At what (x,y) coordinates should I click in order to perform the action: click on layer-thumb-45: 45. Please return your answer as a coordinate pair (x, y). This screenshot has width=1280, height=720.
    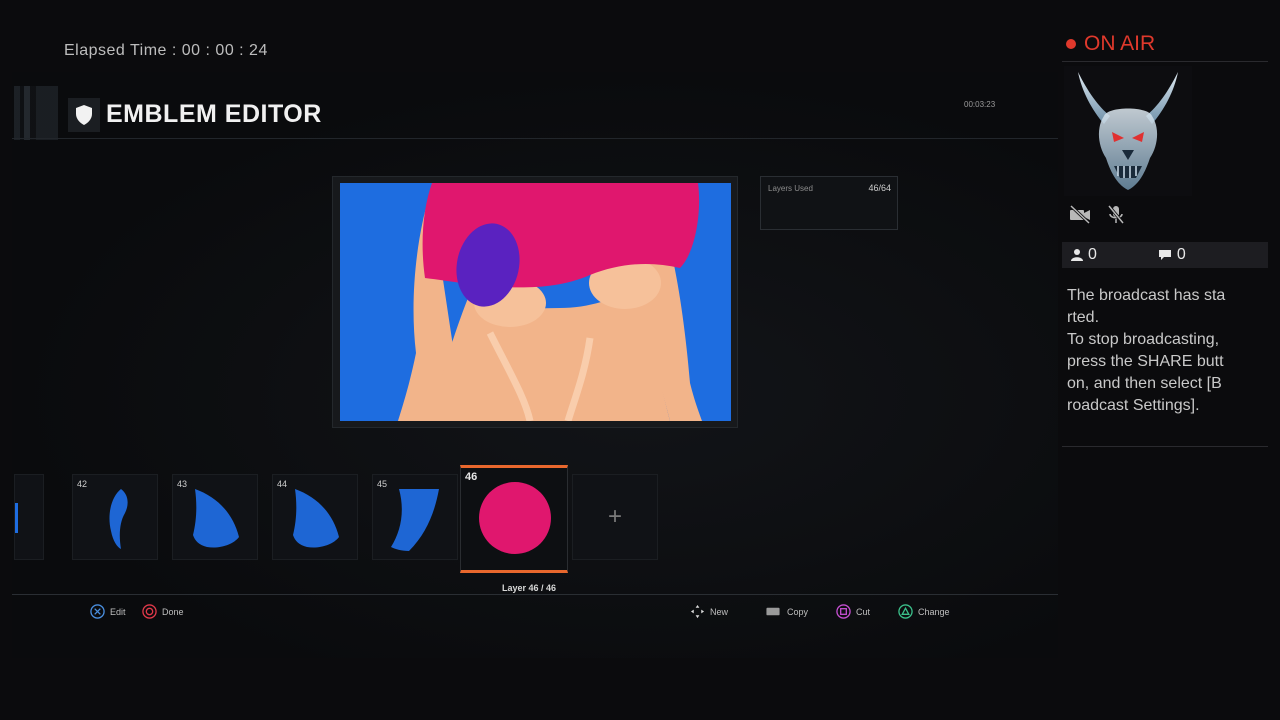
    Looking at the image, I should click on (415, 517).